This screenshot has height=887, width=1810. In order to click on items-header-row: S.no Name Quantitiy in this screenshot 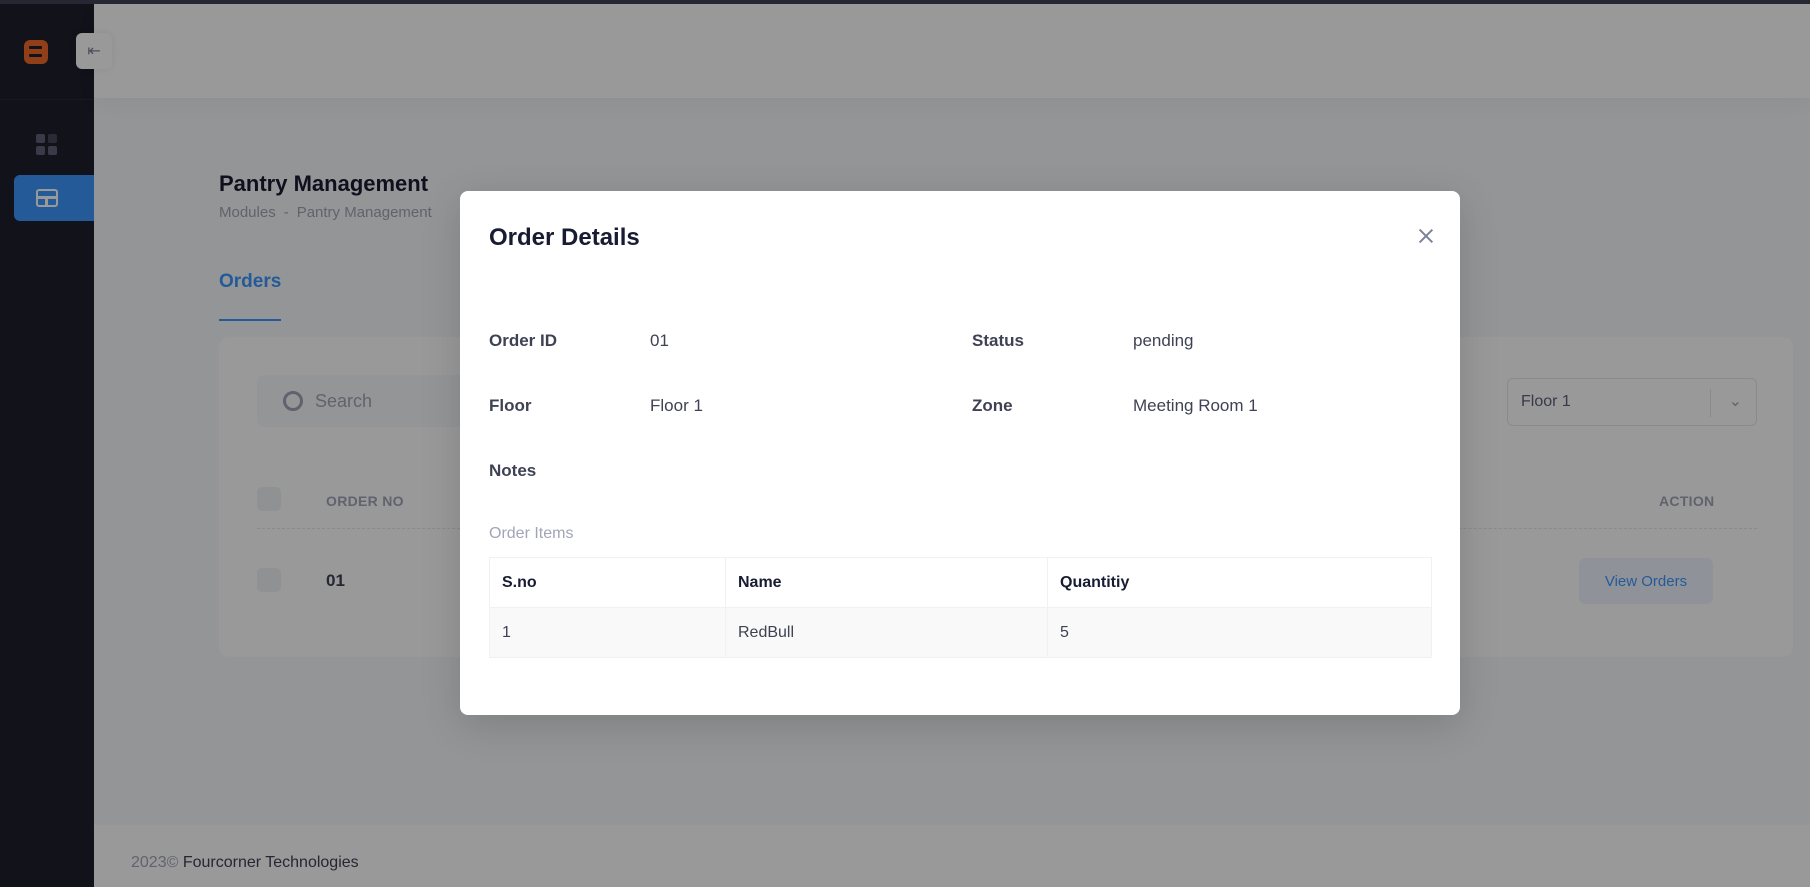, I will do `click(960, 582)`.